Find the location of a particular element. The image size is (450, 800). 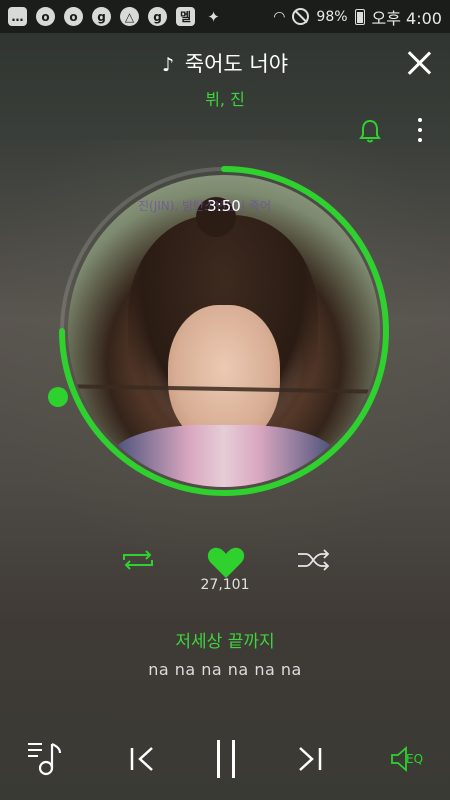

notification-icons: … o o g △ g 멜 ✦ is located at coordinates (115, 16).